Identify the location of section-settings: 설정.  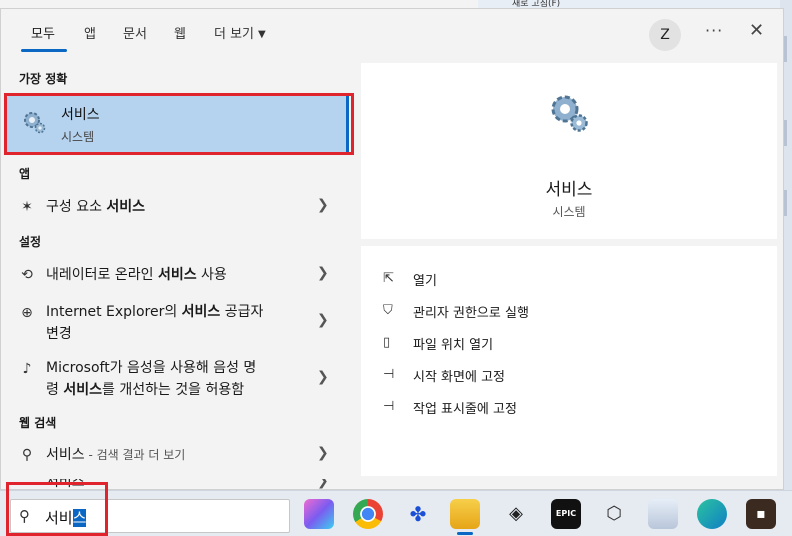
(30, 242).